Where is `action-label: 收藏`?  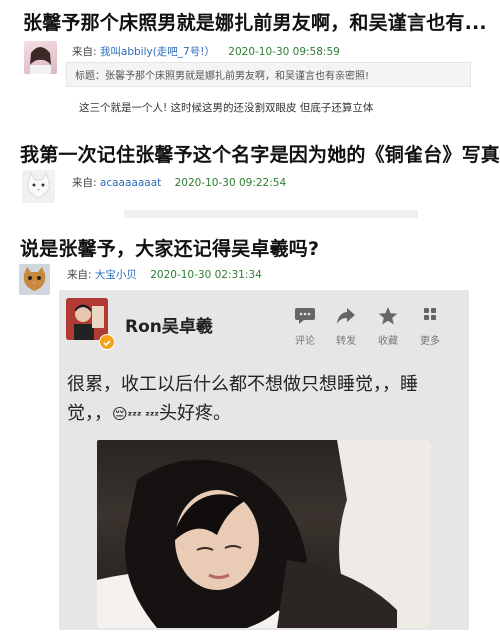 action-label: 收藏 is located at coordinates (388, 341).